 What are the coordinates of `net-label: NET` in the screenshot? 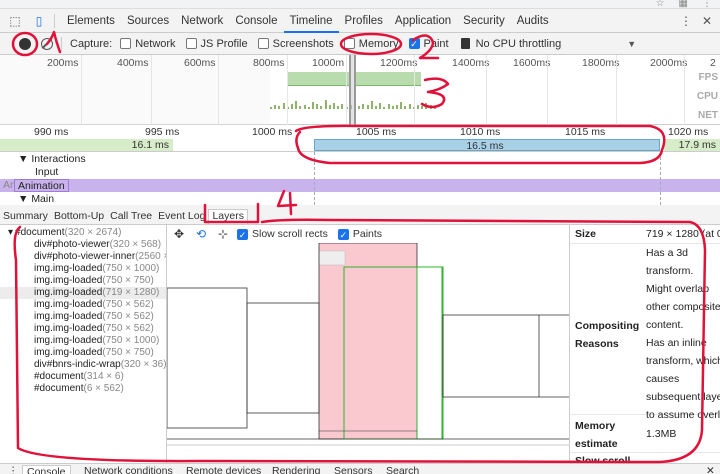 It's located at (708, 115).